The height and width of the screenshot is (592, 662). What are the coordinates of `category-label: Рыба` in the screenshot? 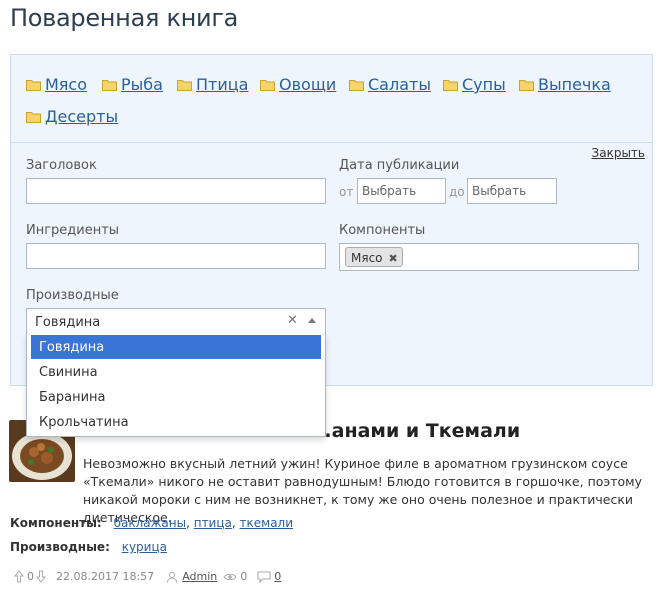 It's located at (142, 84).